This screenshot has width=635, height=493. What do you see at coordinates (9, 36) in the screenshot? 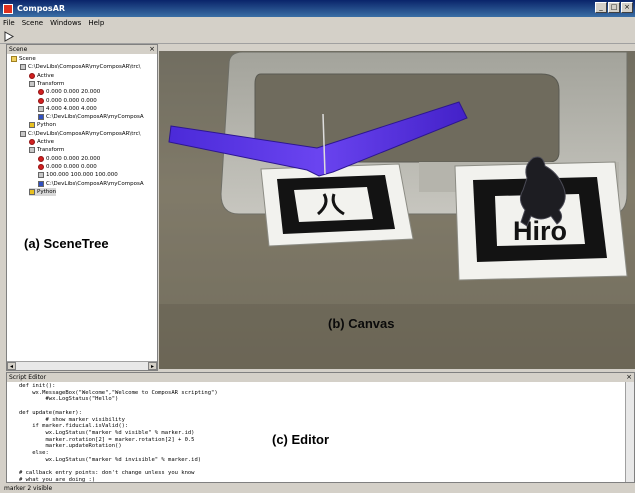
I see `play-icon` at bounding box center [9, 36].